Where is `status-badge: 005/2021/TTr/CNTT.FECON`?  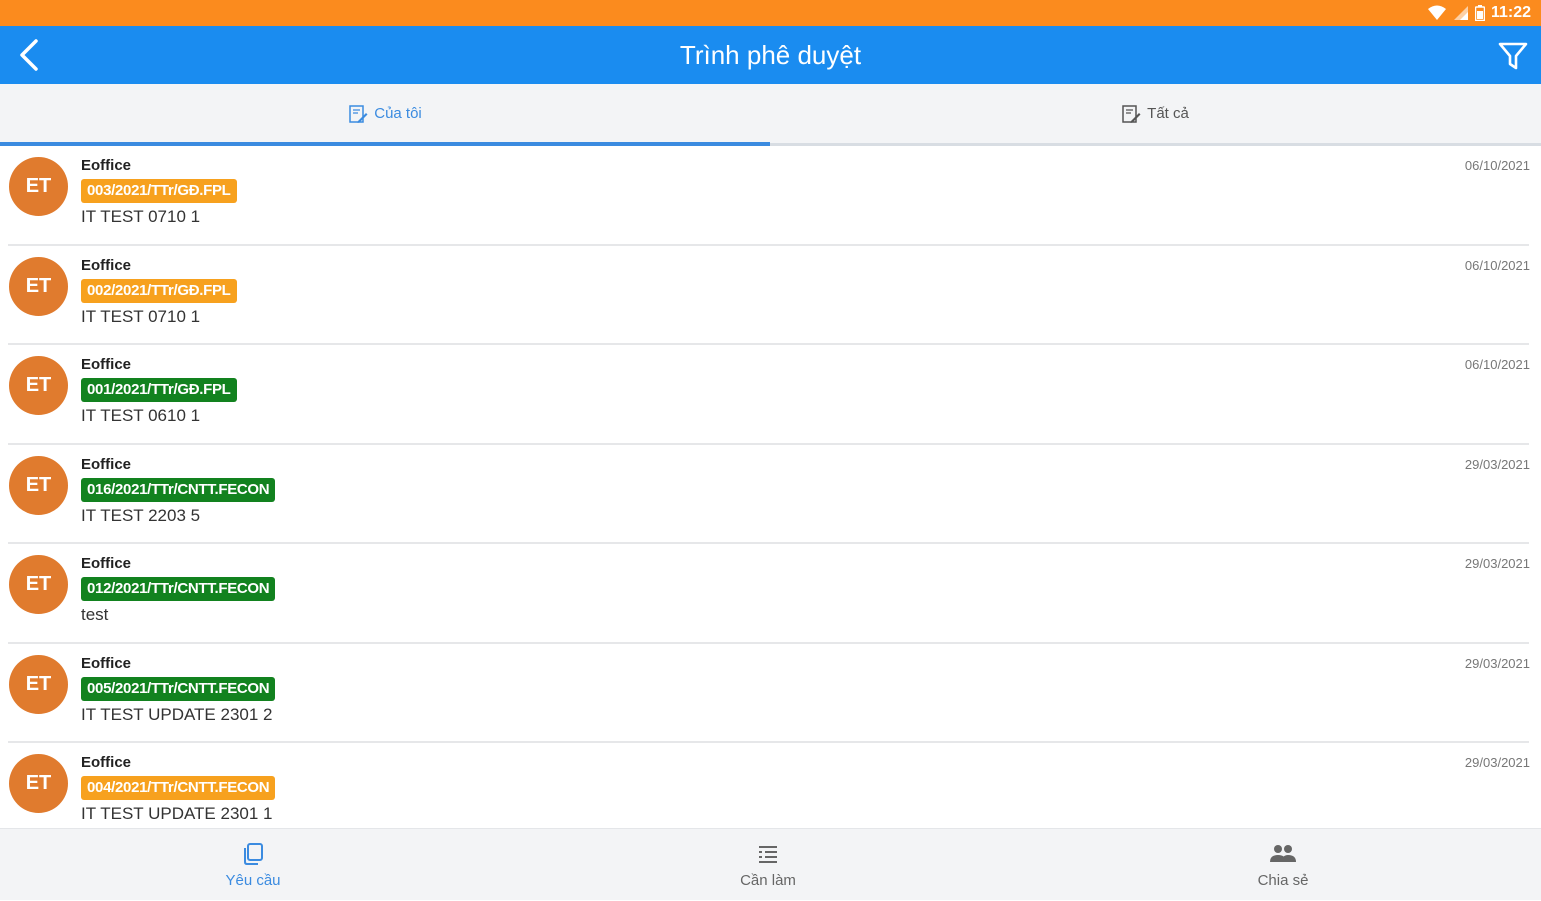
status-badge: 005/2021/TTr/CNTT.FECON is located at coordinates (178, 688).